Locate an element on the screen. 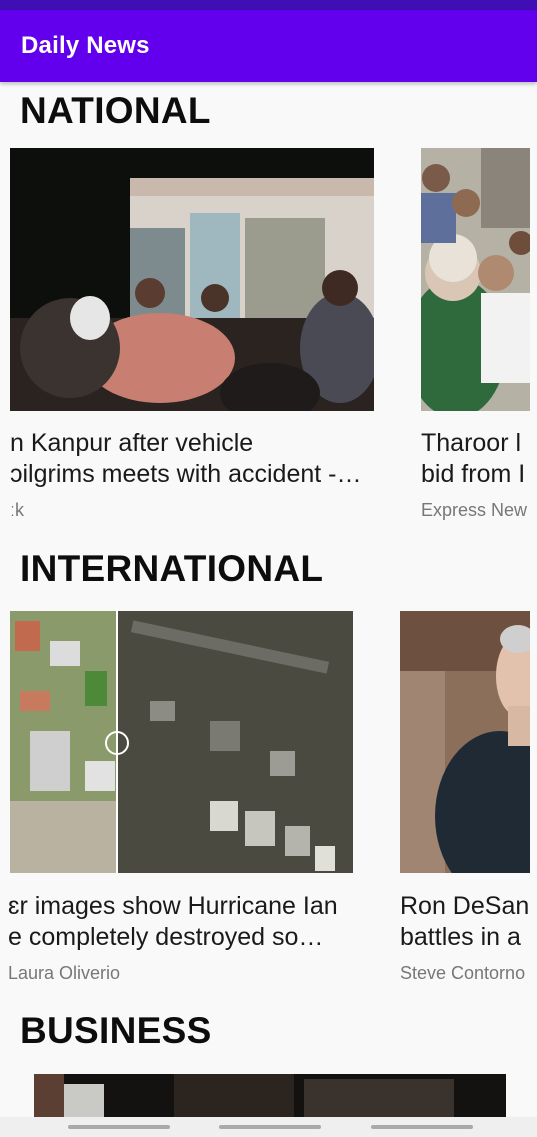 Image resolution: width=537 pixels, height=1137 pixels. status-bar is located at coordinates (268, 5).